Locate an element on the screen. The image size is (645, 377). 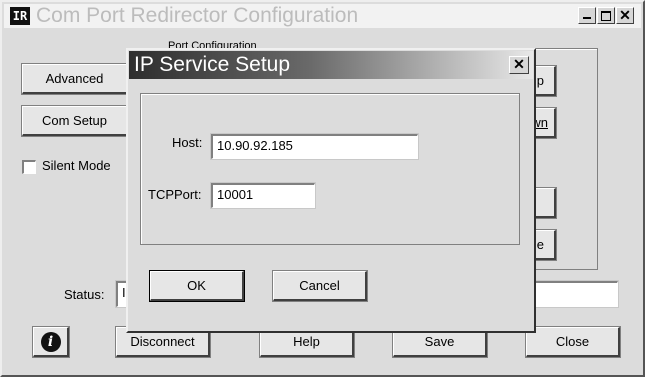
minimize-button is located at coordinates (587, 15).